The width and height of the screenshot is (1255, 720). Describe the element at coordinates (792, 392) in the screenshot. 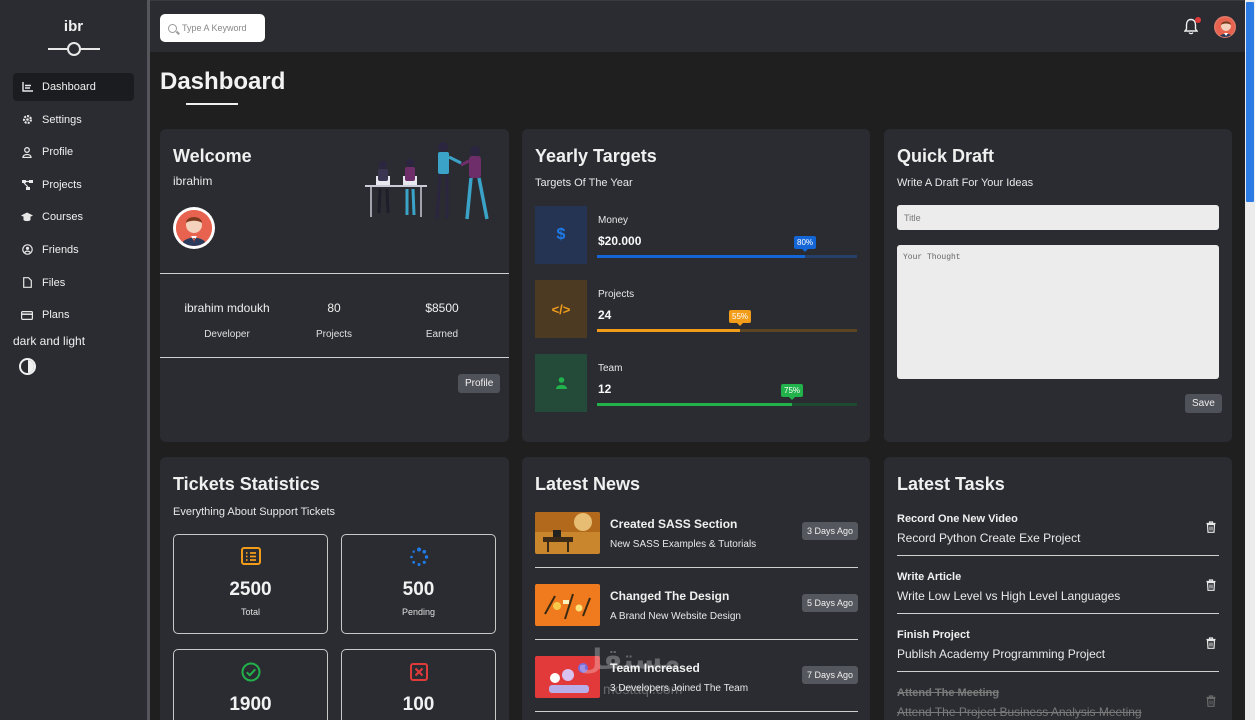

I see `target-percent-badge: 75%` at that location.